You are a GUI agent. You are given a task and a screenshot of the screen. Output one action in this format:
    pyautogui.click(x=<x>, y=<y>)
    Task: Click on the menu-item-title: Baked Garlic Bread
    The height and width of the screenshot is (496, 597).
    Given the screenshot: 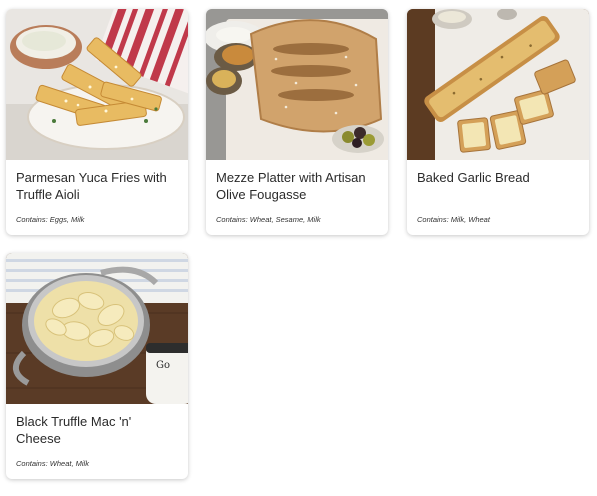 What is the action you would take?
    pyautogui.click(x=498, y=177)
    